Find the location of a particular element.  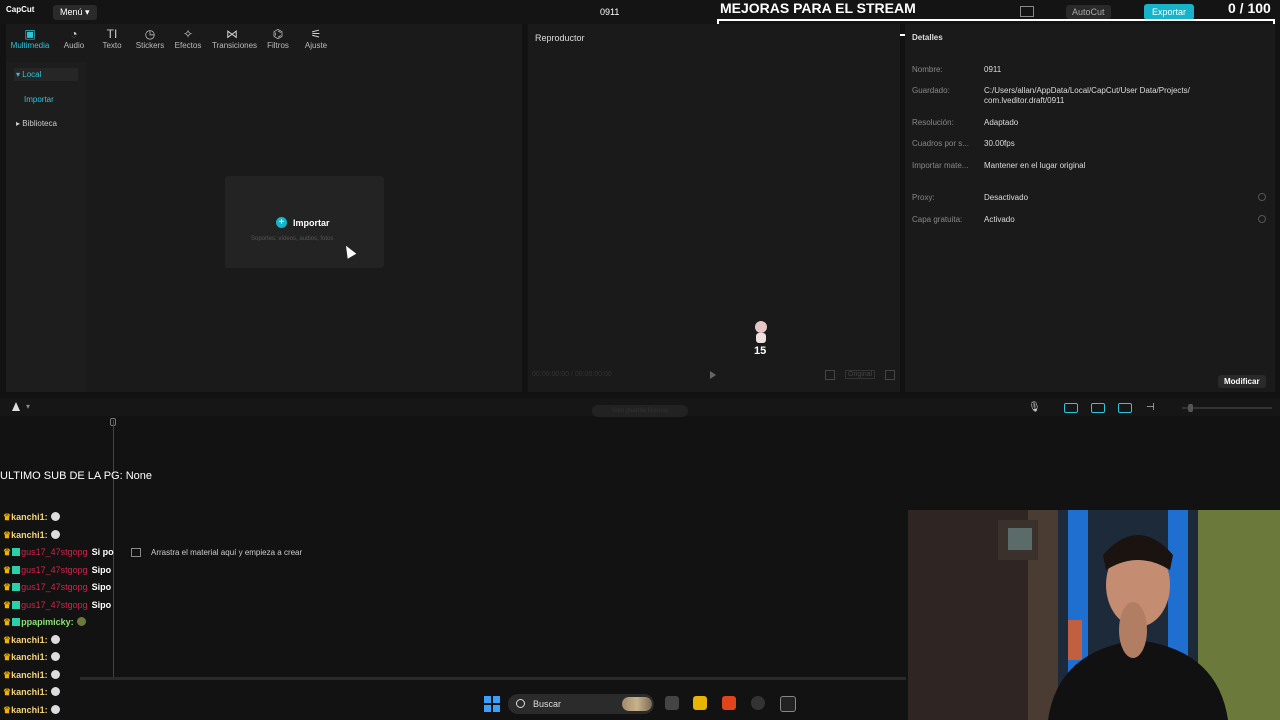

tab-efectos: ✧ Efectos is located at coordinates (188, 38).